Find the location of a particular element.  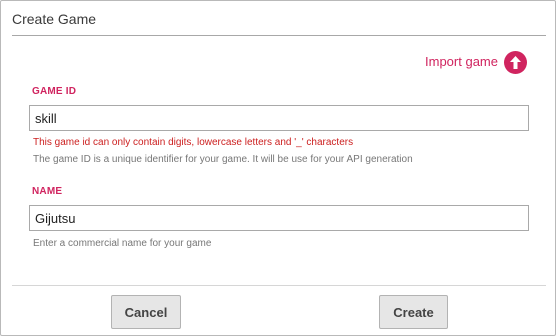

name-input is located at coordinates (279, 218).